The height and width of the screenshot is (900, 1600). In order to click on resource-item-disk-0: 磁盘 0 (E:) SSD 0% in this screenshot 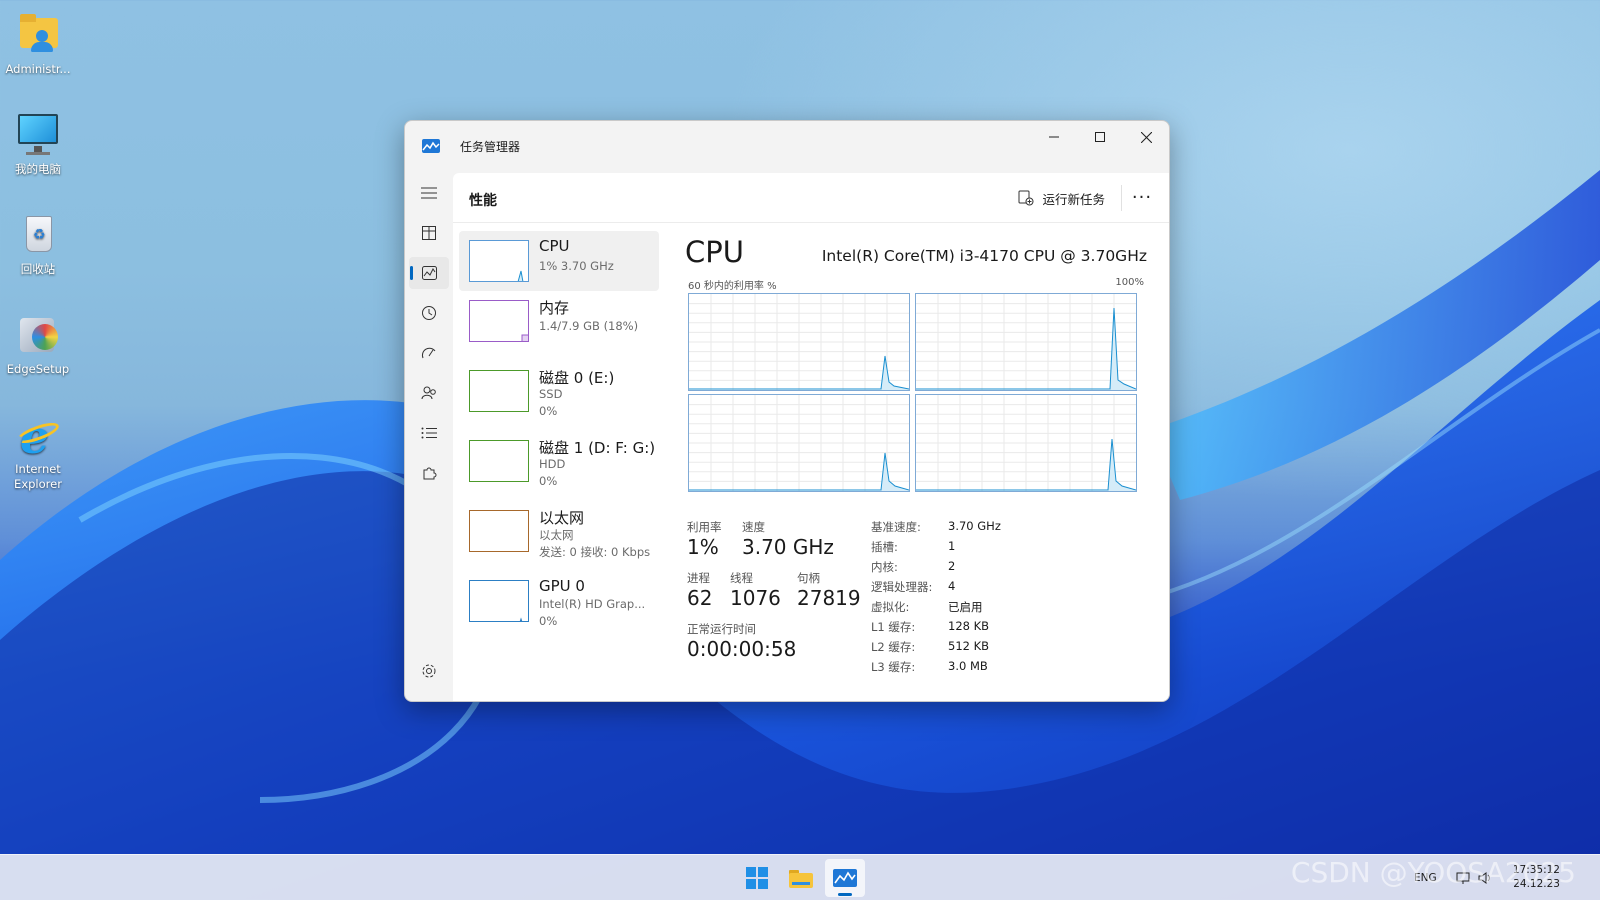, I will do `click(559, 396)`.